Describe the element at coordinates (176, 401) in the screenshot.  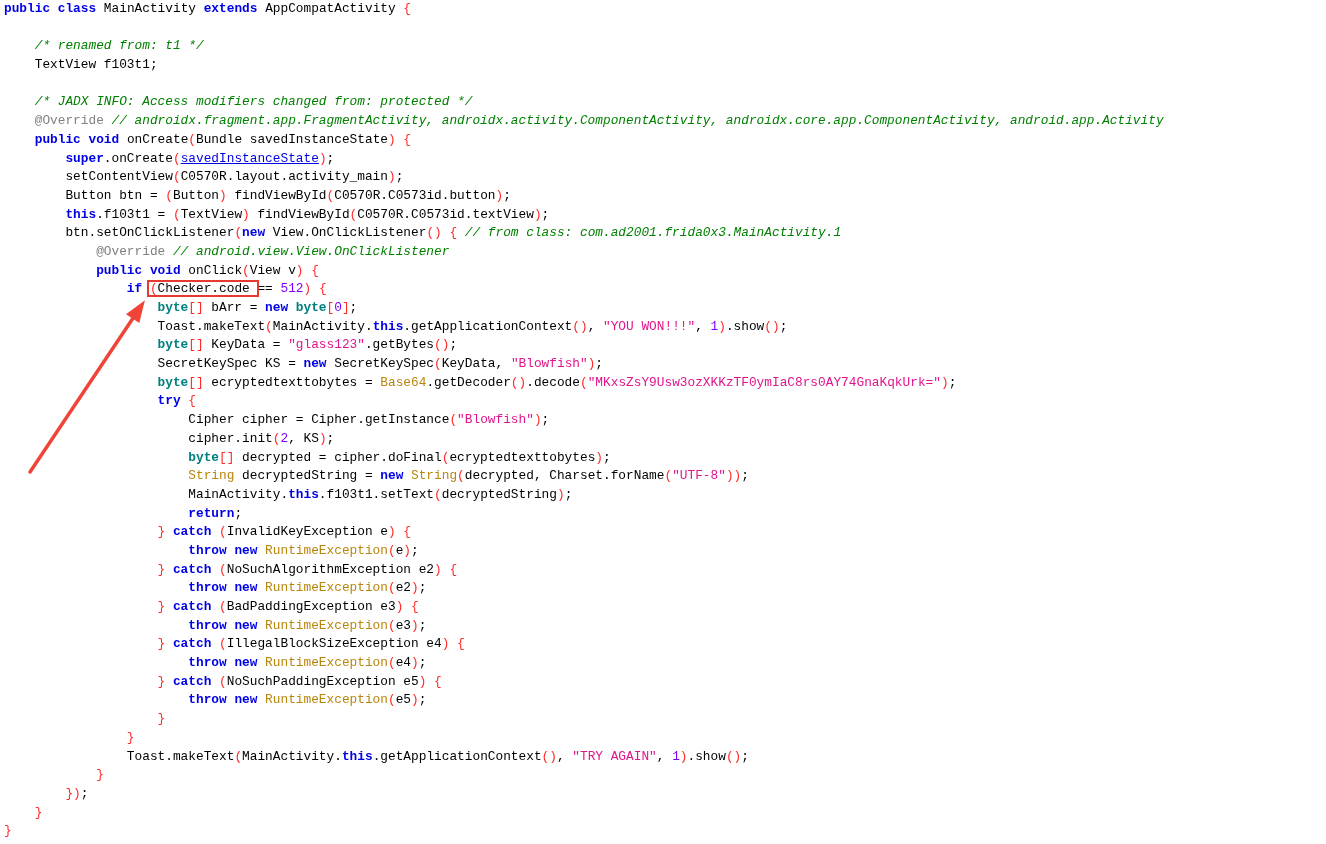
I see `code-line: try {` at that location.